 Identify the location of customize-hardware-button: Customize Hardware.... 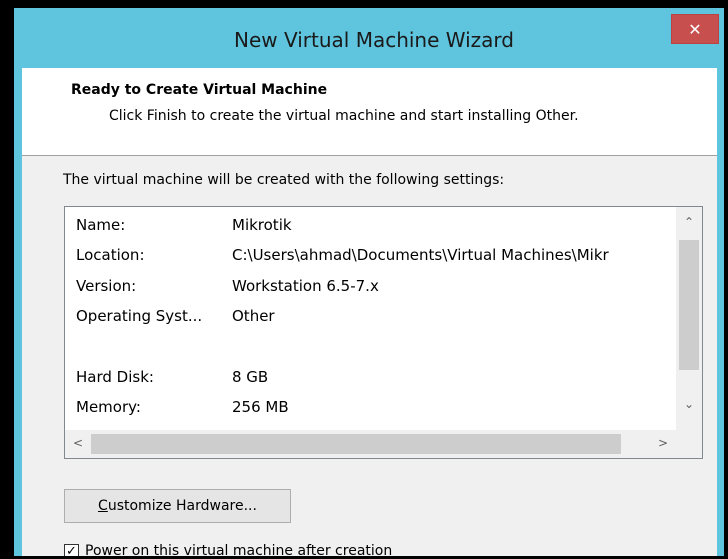
(177, 506).